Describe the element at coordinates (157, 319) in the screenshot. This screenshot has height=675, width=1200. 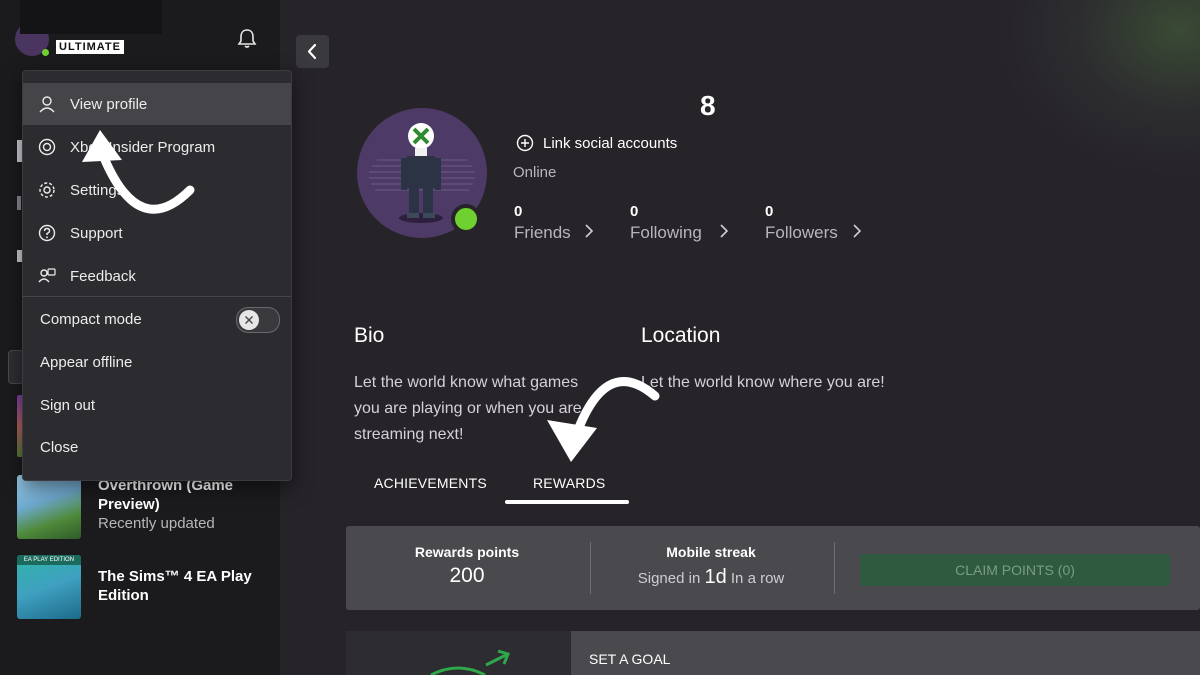
I see `menu-item-compact-mode: Compact mode` at that location.